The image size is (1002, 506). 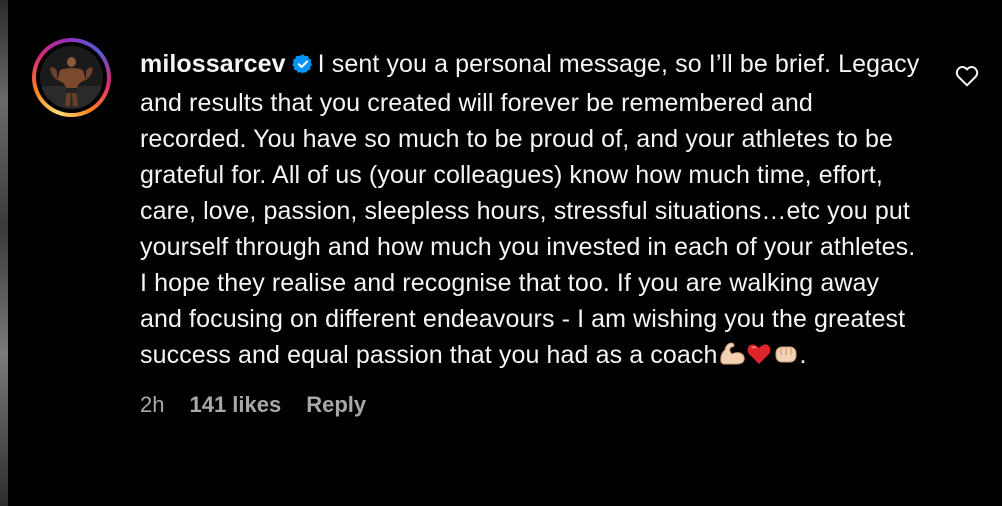 What do you see at coordinates (759, 358) in the screenshot?
I see `red-heart-emoji` at bounding box center [759, 358].